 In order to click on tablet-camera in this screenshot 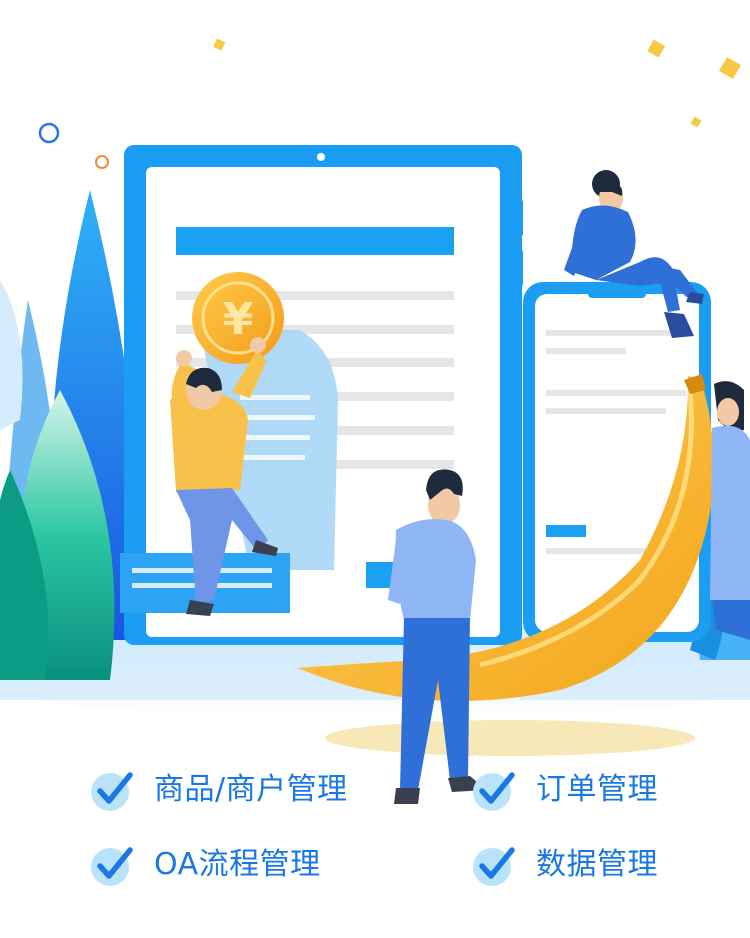, I will do `click(321, 157)`.